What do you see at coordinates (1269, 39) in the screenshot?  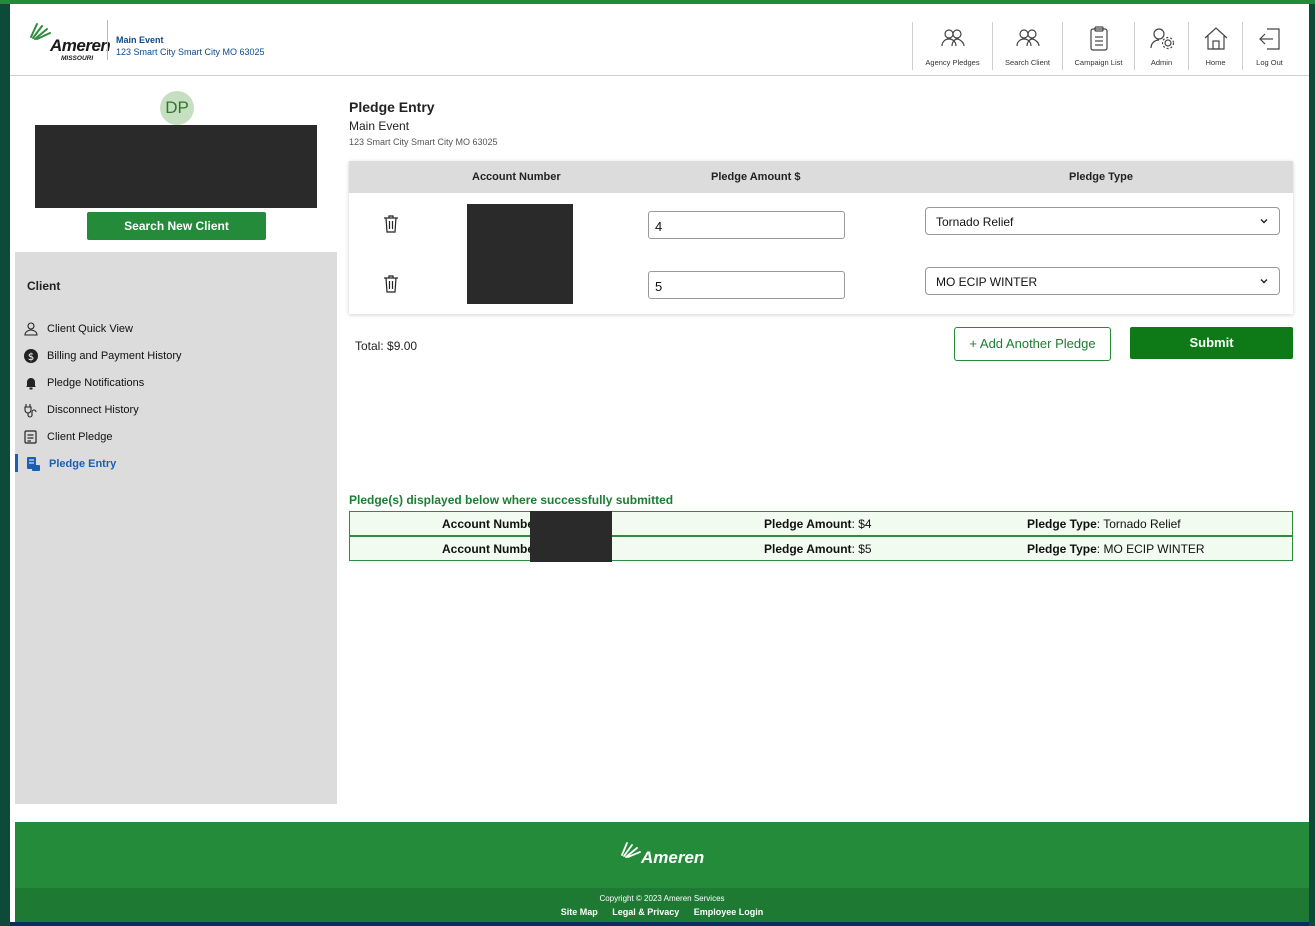 I see `logout-icon` at bounding box center [1269, 39].